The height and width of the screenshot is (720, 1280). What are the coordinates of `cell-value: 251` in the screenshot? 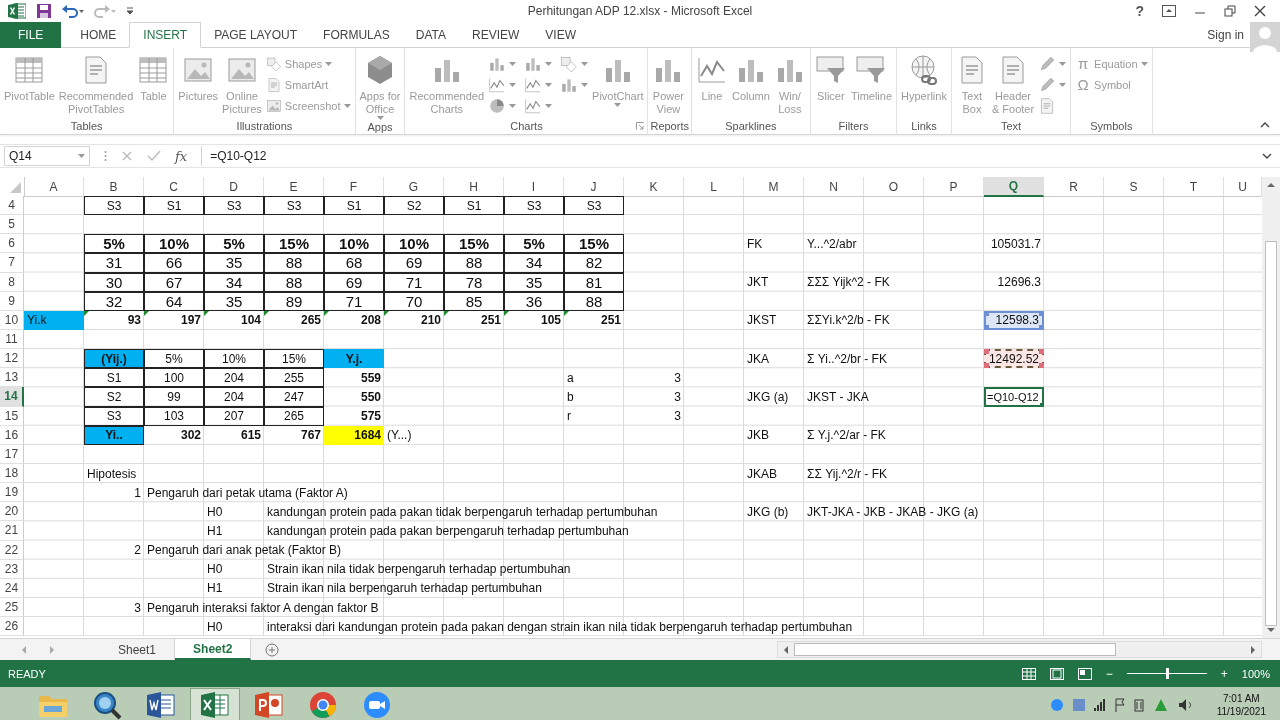 It's located at (594, 320).